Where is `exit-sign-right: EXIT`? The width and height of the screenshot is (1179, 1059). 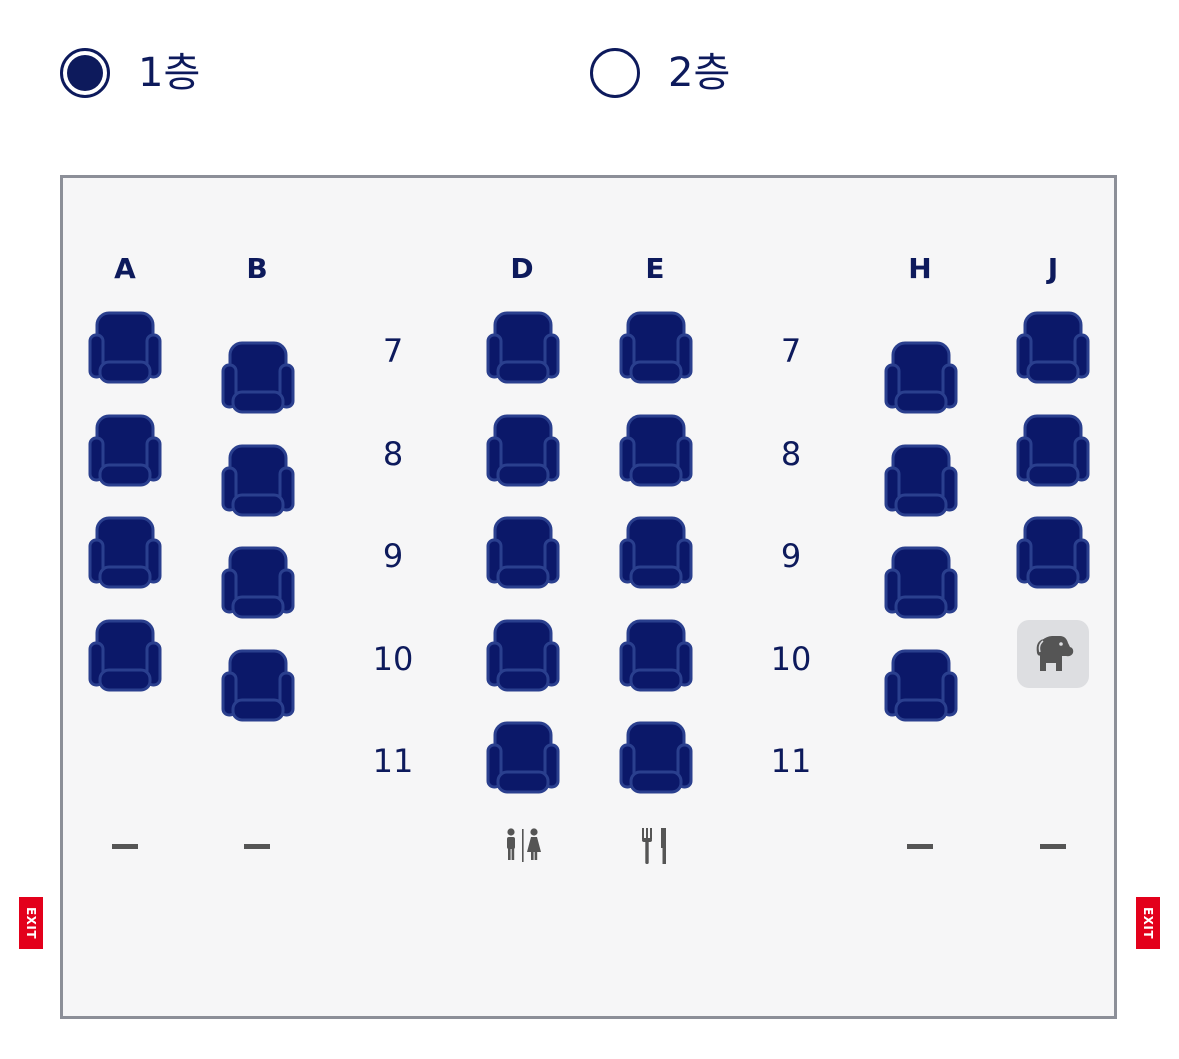
exit-sign-right: EXIT is located at coordinates (1148, 923).